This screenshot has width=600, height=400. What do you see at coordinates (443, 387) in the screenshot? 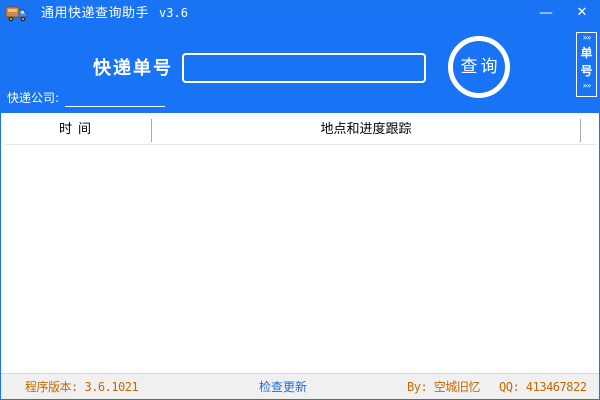
I see `author-text: By: 空城旧忆` at bounding box center [443, 387].